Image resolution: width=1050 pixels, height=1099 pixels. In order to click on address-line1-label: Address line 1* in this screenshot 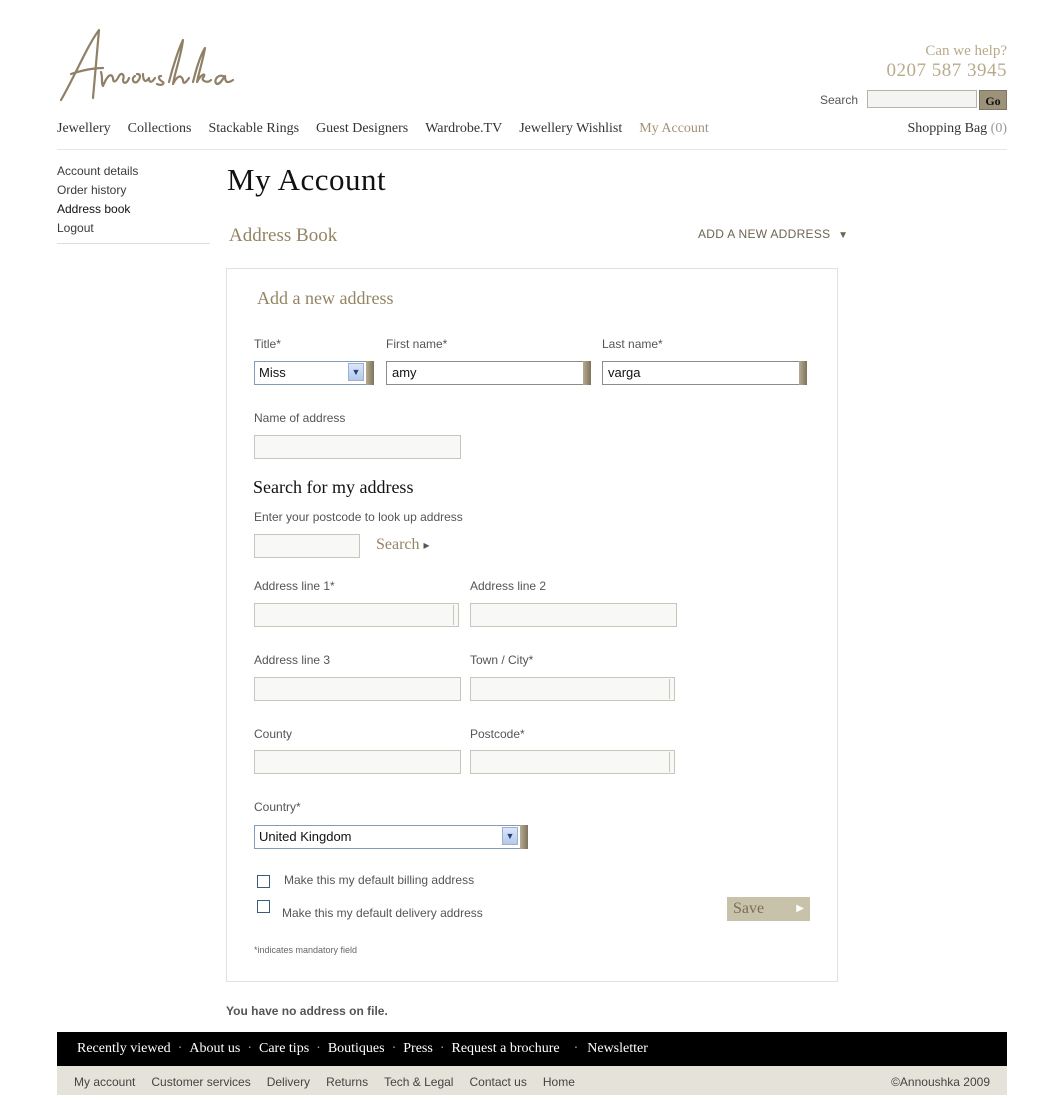, I will do `click(294, 586)`.